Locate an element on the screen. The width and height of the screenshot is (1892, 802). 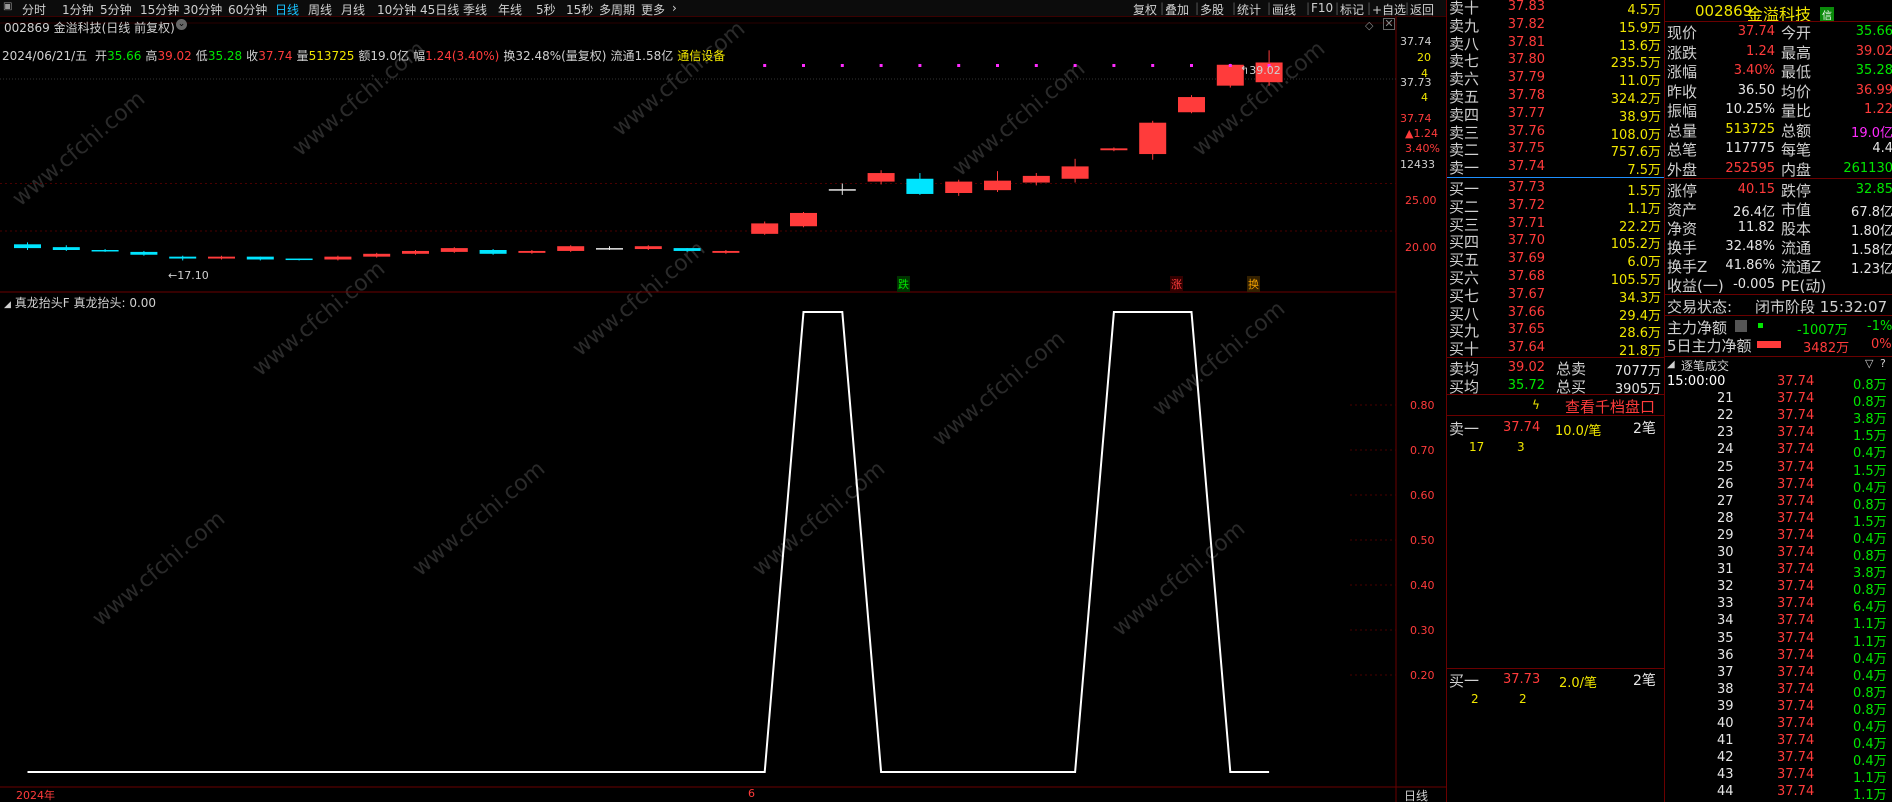
quote-label: 流通Z is located at coordinates (1801, 267).